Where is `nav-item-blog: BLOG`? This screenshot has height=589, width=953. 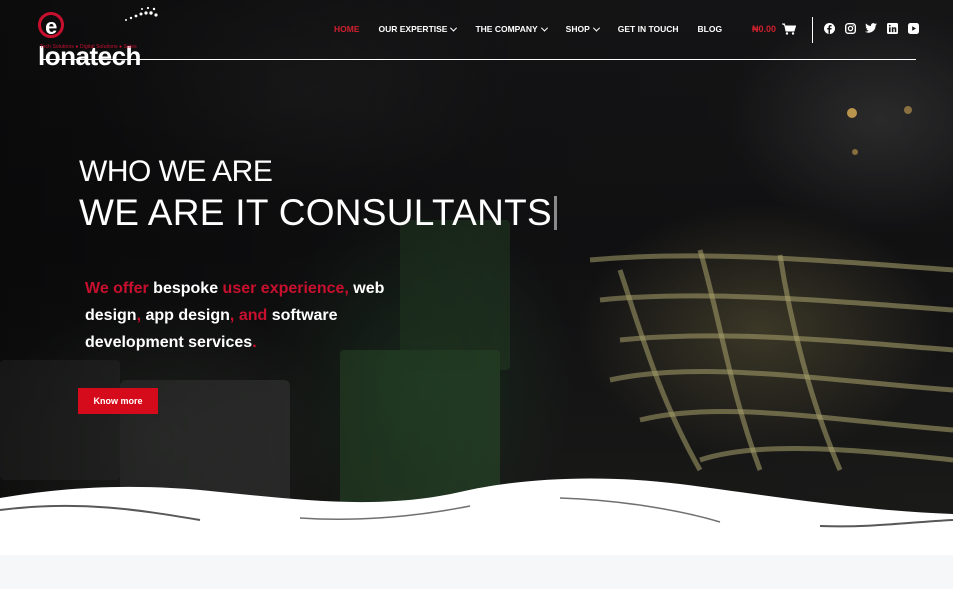
nav-item-blog: BLOG is located at coordinates (710, 29).